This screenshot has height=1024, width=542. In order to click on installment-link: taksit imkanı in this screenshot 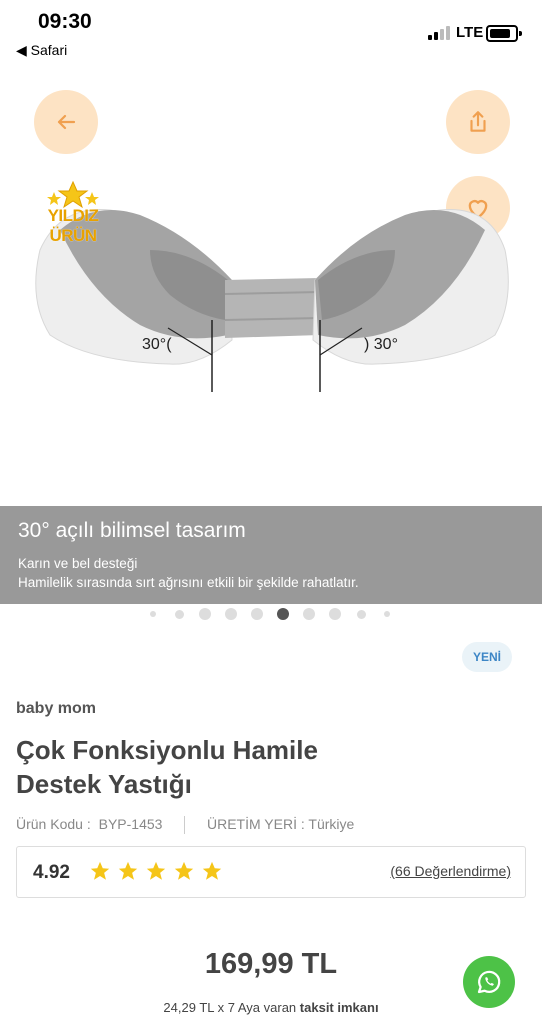, I will do `click(339, 1007)`.